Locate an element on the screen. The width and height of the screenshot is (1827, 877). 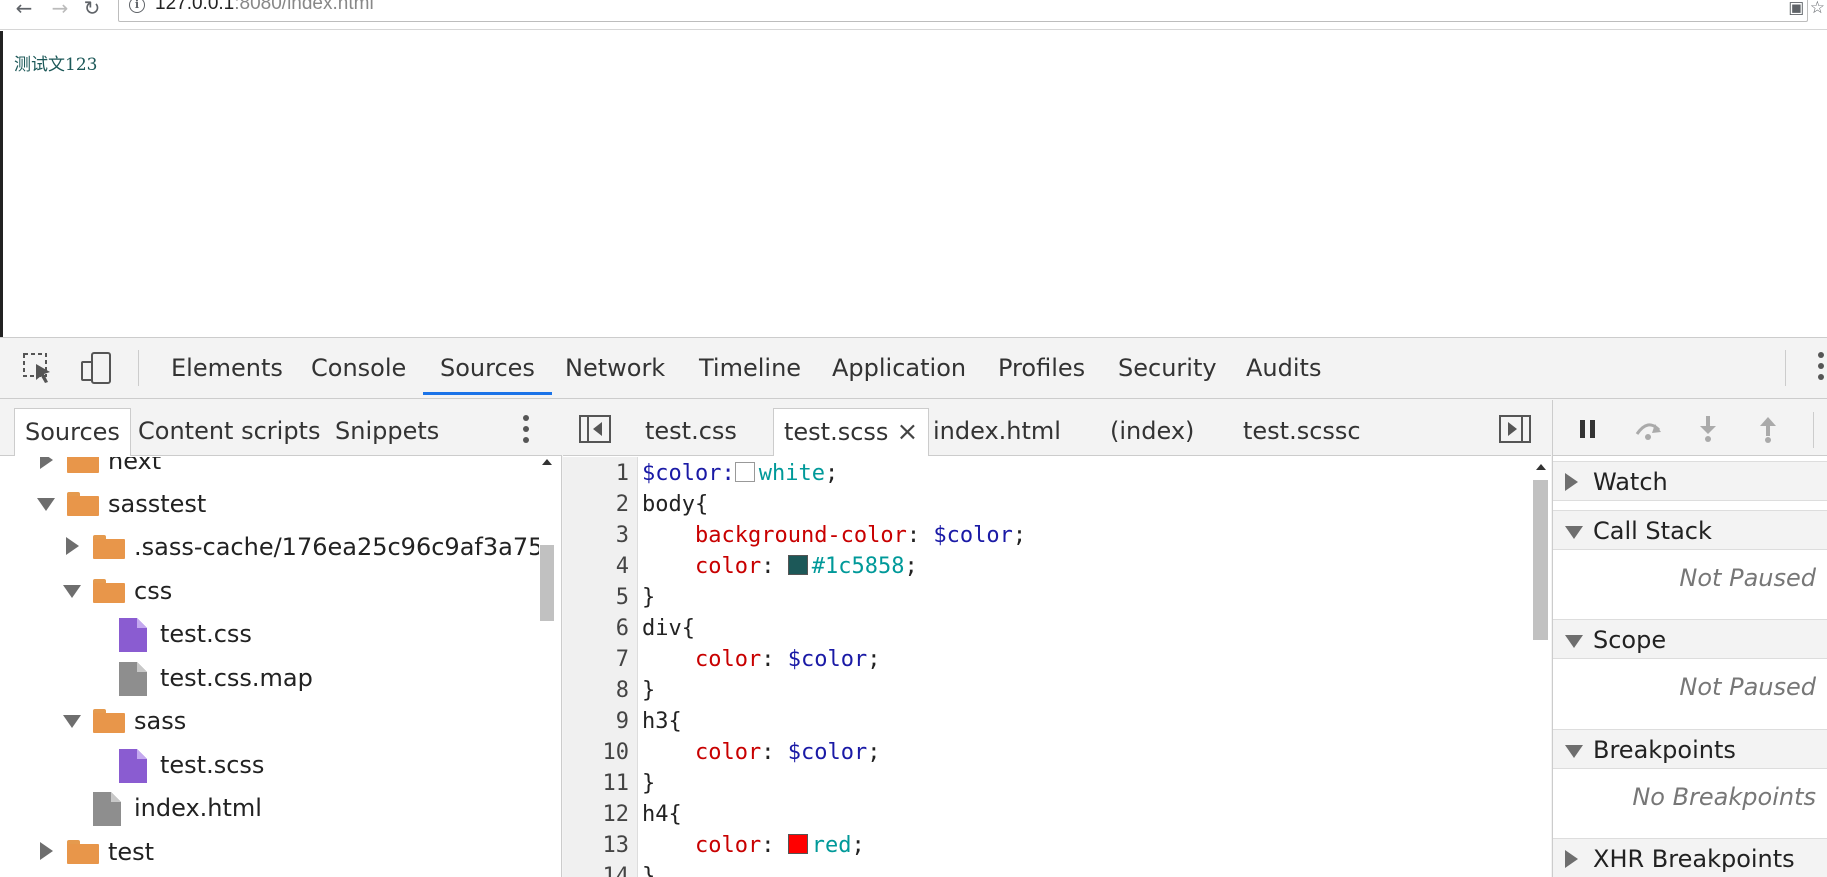
devtools-menu-icon is located at coordinates (1821, 368).